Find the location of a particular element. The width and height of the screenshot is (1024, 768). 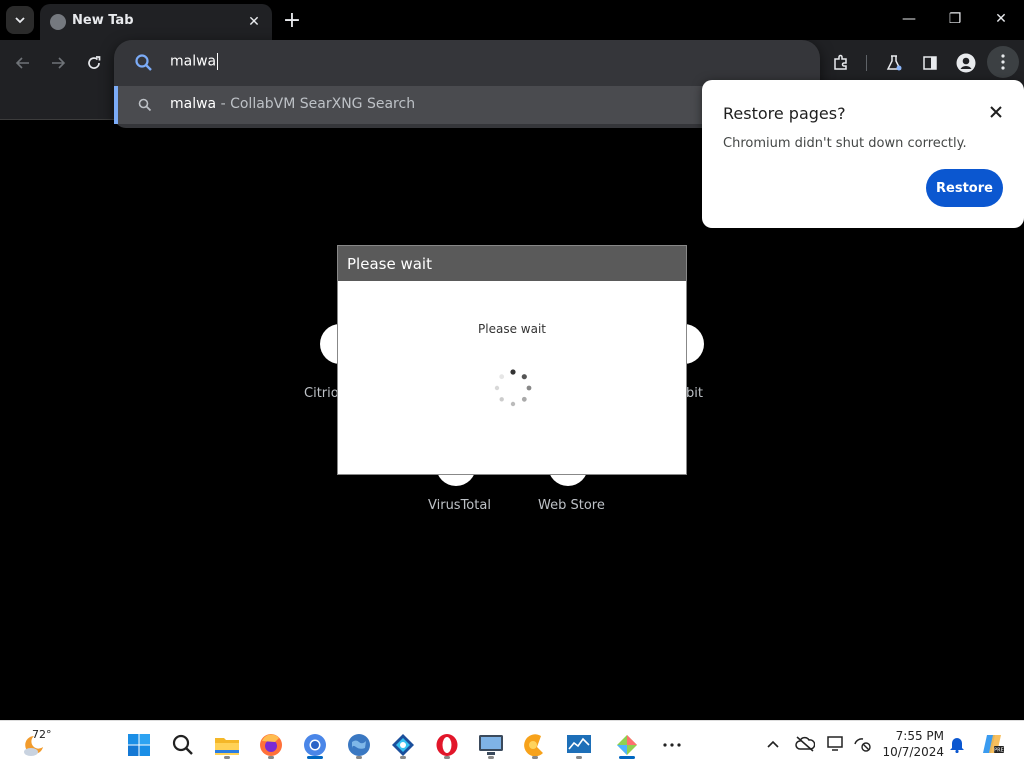

labs-button is located at coordinates (894, 63).